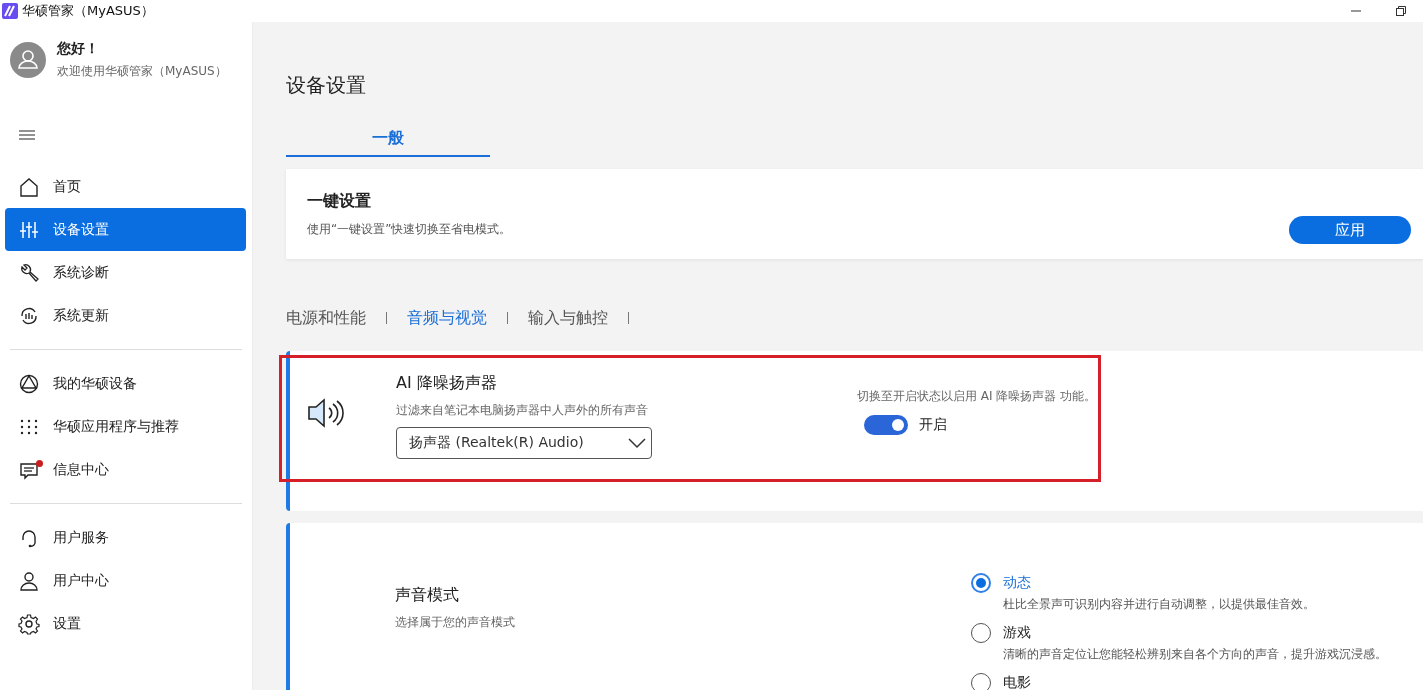 This screenshot has width=1423, height=690. Describe the element at coordinates (29, 383) in the screenshot. I see `triangle-circle-icon` at that location.